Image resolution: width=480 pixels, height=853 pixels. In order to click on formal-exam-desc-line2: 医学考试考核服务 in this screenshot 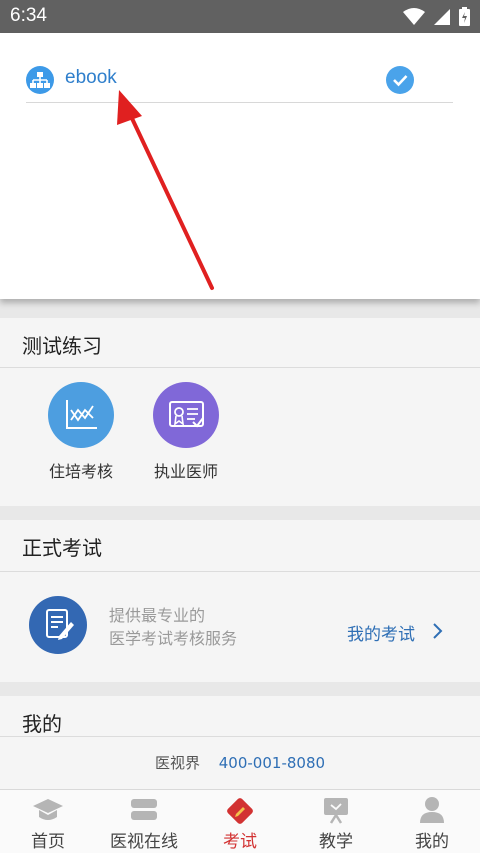, I will do `click(173, 638)`.